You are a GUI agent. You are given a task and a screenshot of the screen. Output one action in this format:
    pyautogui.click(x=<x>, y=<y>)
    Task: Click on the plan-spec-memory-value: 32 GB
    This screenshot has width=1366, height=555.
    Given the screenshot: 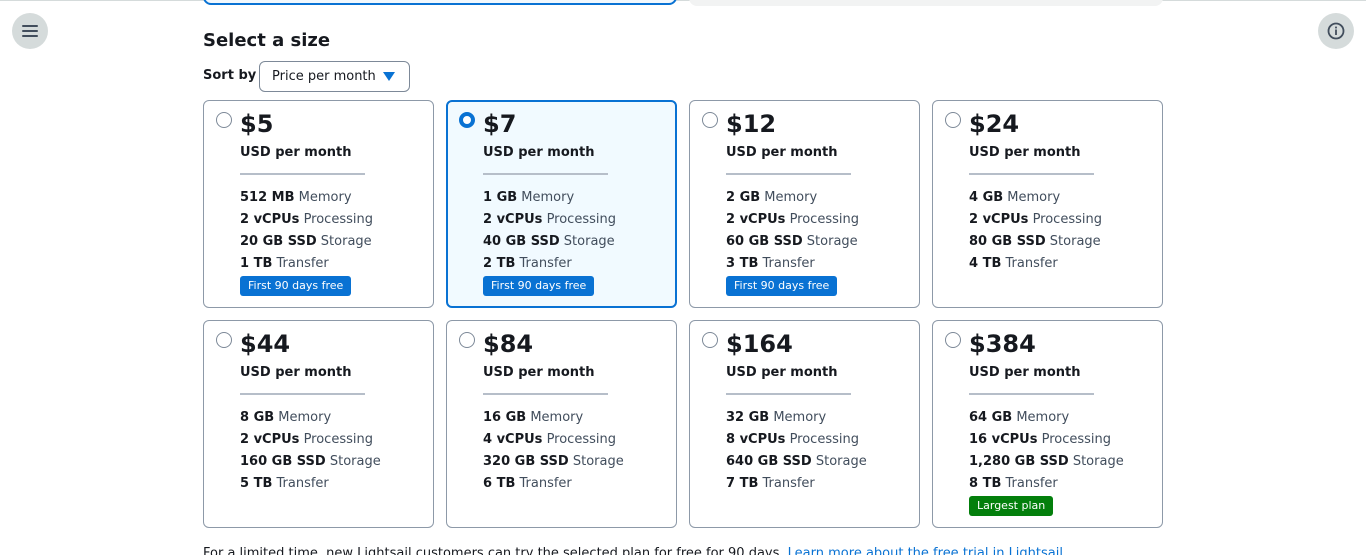 What is the action you would take?
    pyautogui.click(x=748, y=417)
    